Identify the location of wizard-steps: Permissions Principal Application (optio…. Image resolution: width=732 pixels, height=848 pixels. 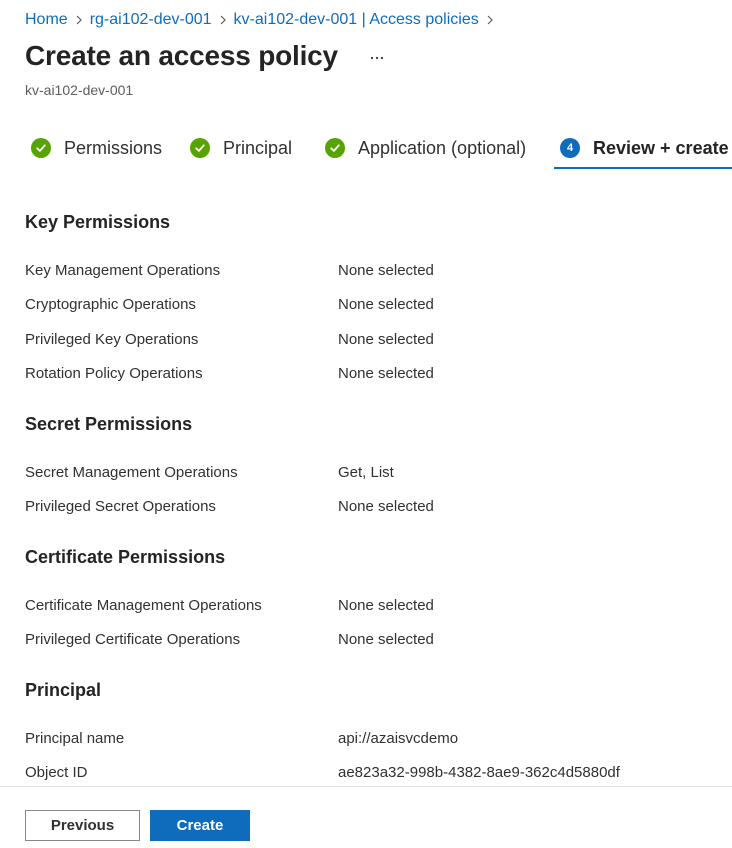
(366, 149).